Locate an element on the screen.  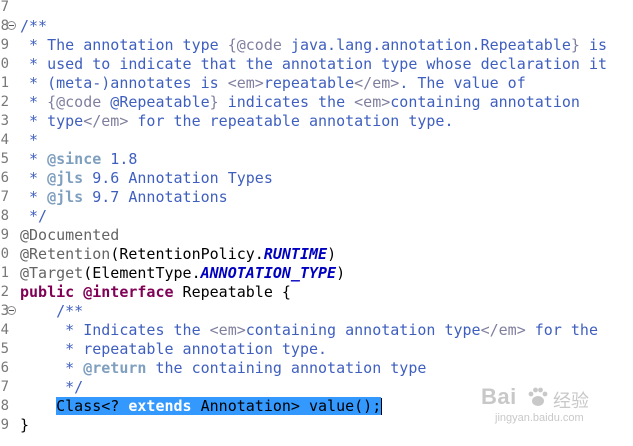
code-token: * repeatable annotation type. is located at coordinates (174, 349).